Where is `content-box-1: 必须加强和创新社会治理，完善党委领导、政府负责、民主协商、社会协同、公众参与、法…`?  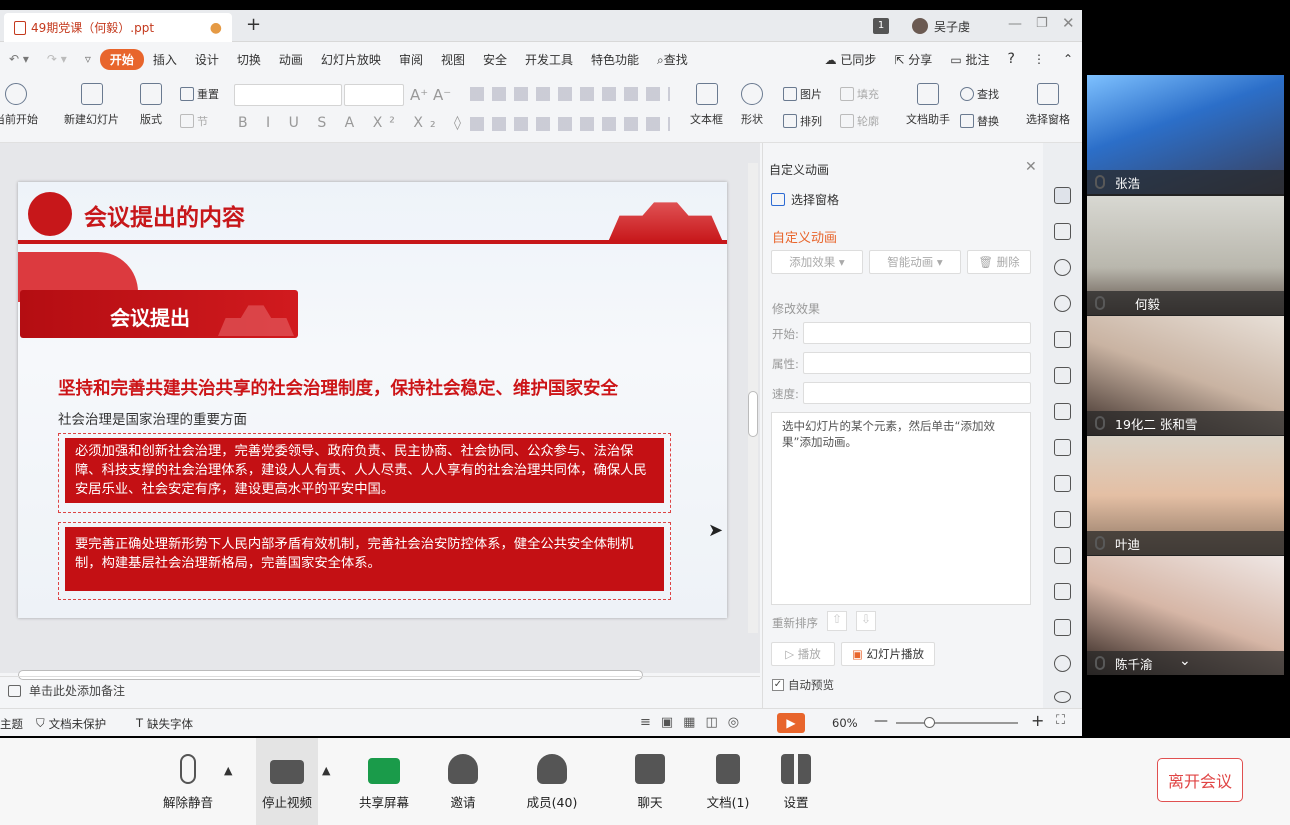 content-box-1: 必须加强和创新社会治理，完善党委领导、政府负责、民主协商、社会协同、公众参与、法… is located at coordinates (364, 473).